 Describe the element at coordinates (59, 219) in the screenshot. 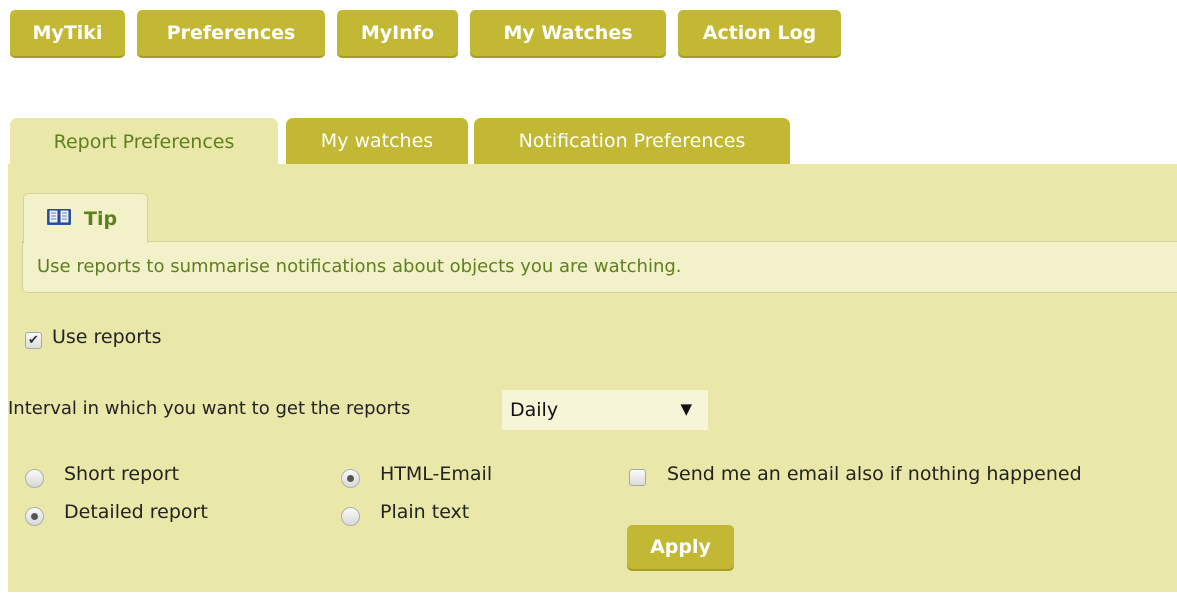

I see `book-icon` at that location.